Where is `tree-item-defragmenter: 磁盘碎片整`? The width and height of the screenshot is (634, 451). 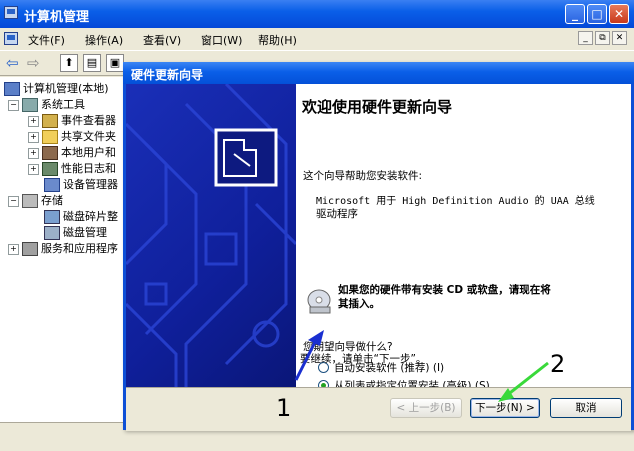 tree-item-defragmenter: 磁盘碎片整 is located at coordinates (81, 217).